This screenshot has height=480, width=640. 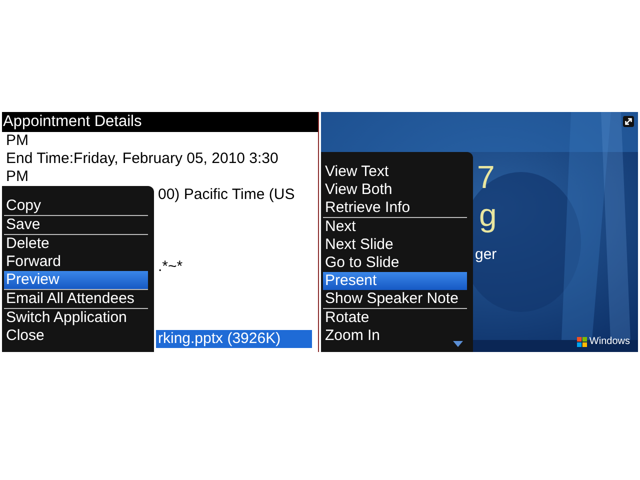 What do you see at coordinates (76, 262) in the screenshot?
I see `menu-item: Forward` at bounding box center [76, 262].